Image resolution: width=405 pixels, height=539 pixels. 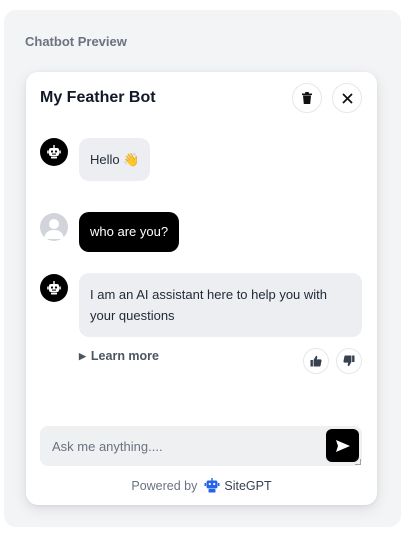 I want to click on sitegpt-logo-icon, so click(x=212, y=485).